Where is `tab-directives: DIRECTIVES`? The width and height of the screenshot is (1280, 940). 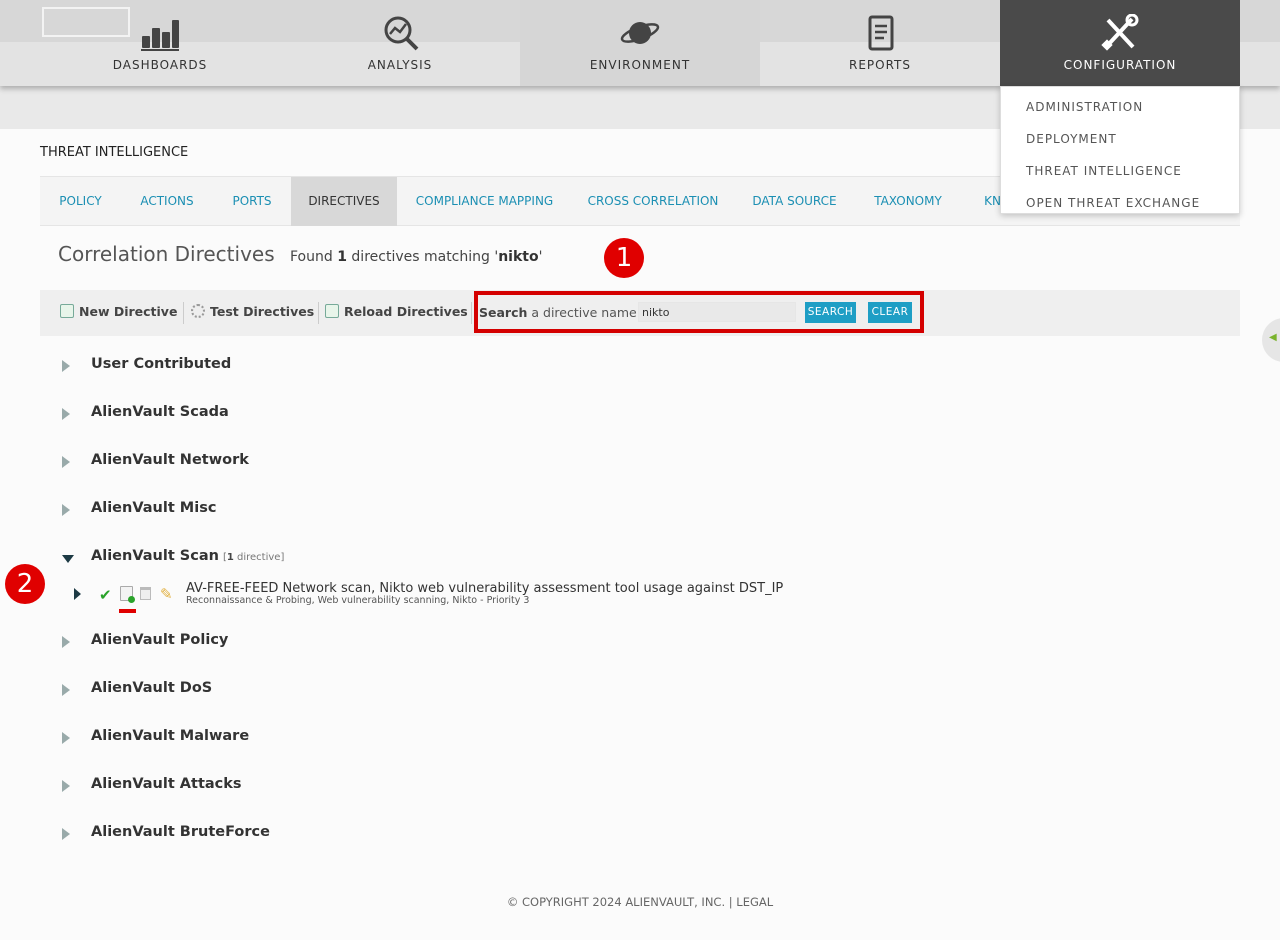 tab-directives: DIRECTIVES is located at coordinates (344, 201).